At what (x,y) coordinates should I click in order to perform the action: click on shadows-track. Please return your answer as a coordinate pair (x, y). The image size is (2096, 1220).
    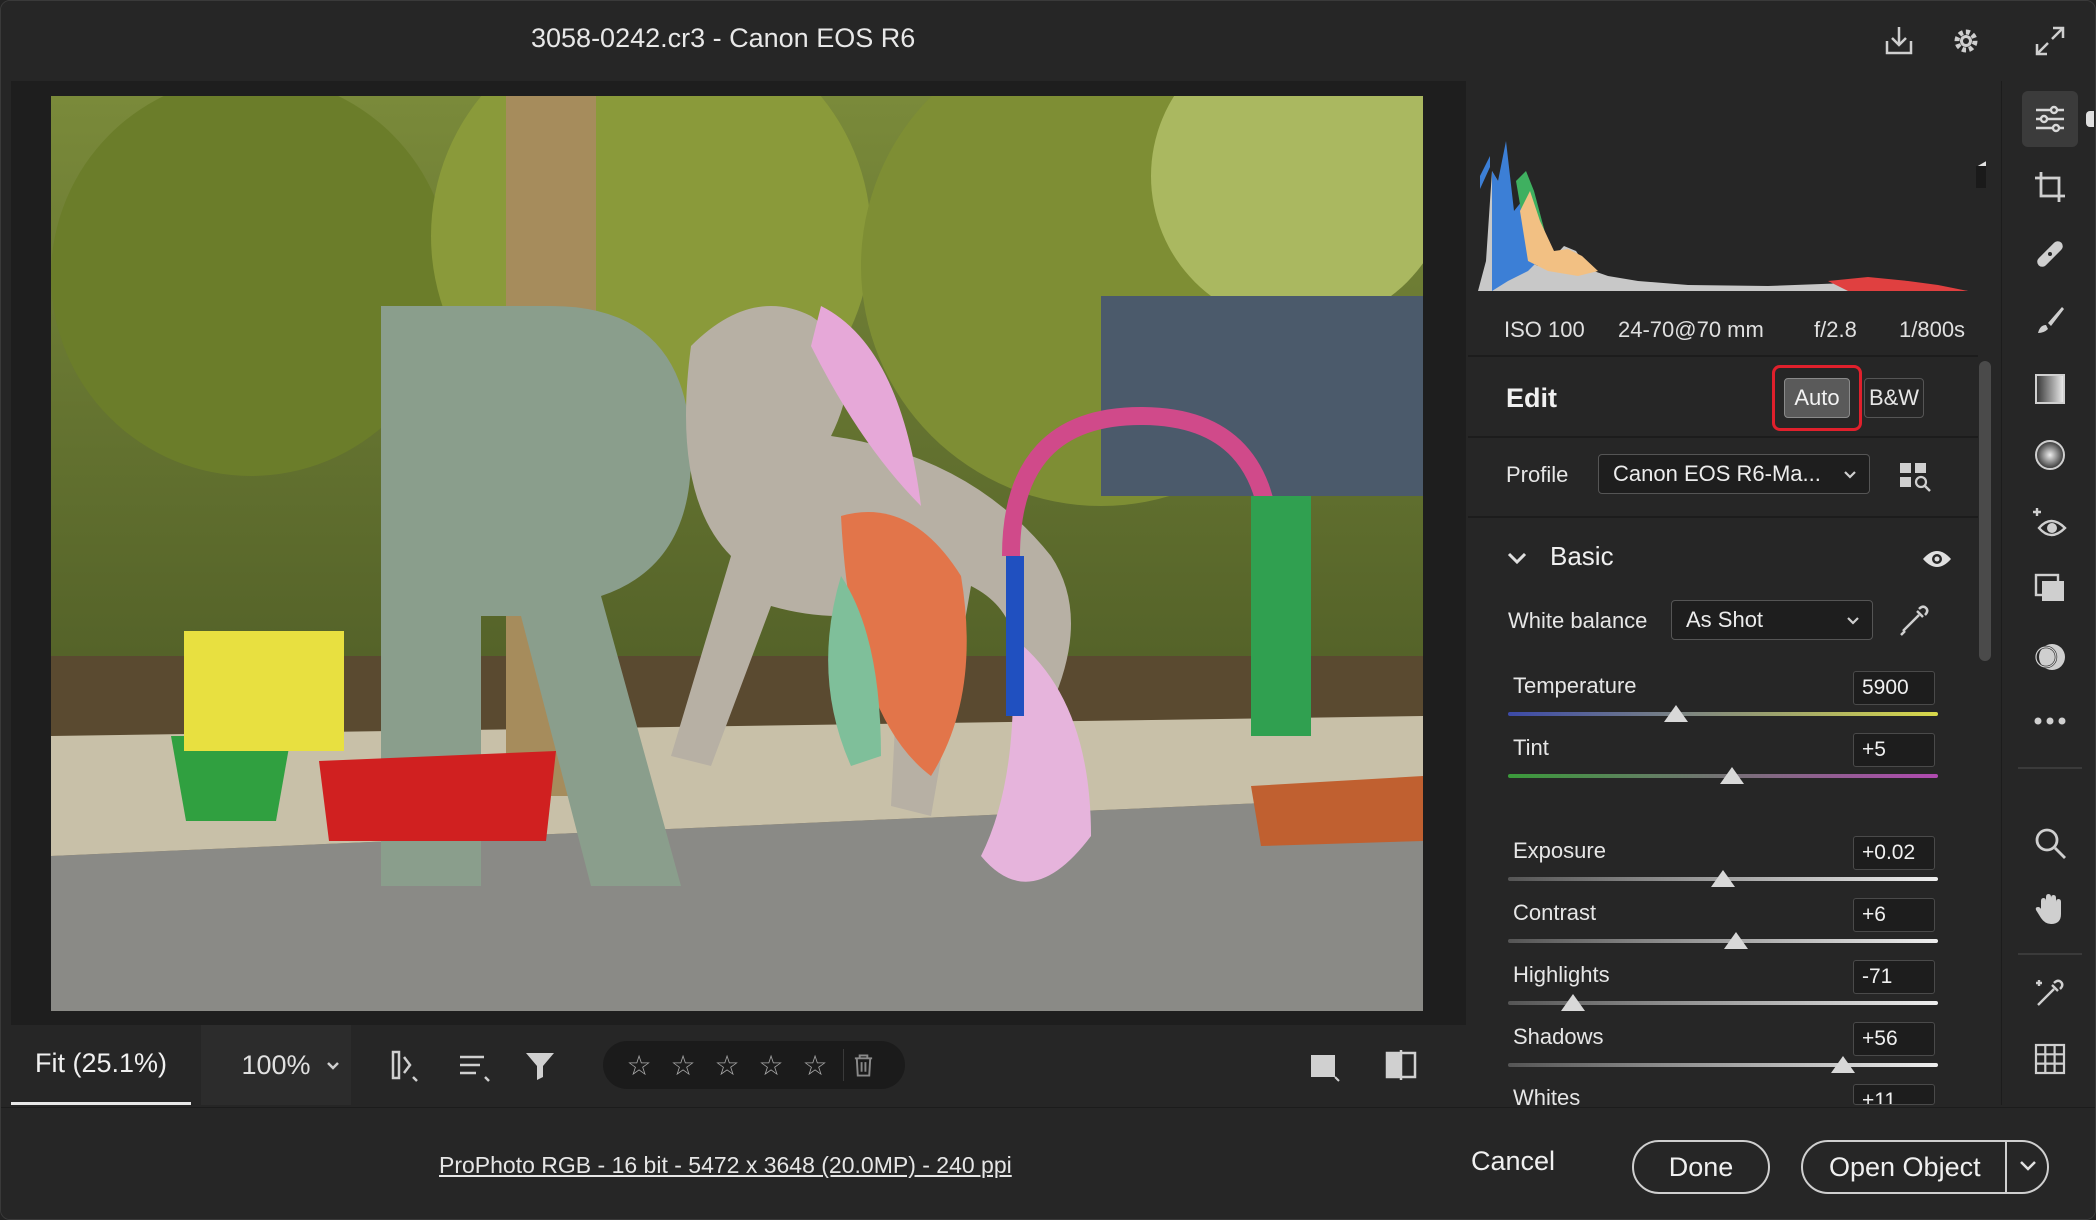
    Looking at the image, I should click on (1723, 1065).